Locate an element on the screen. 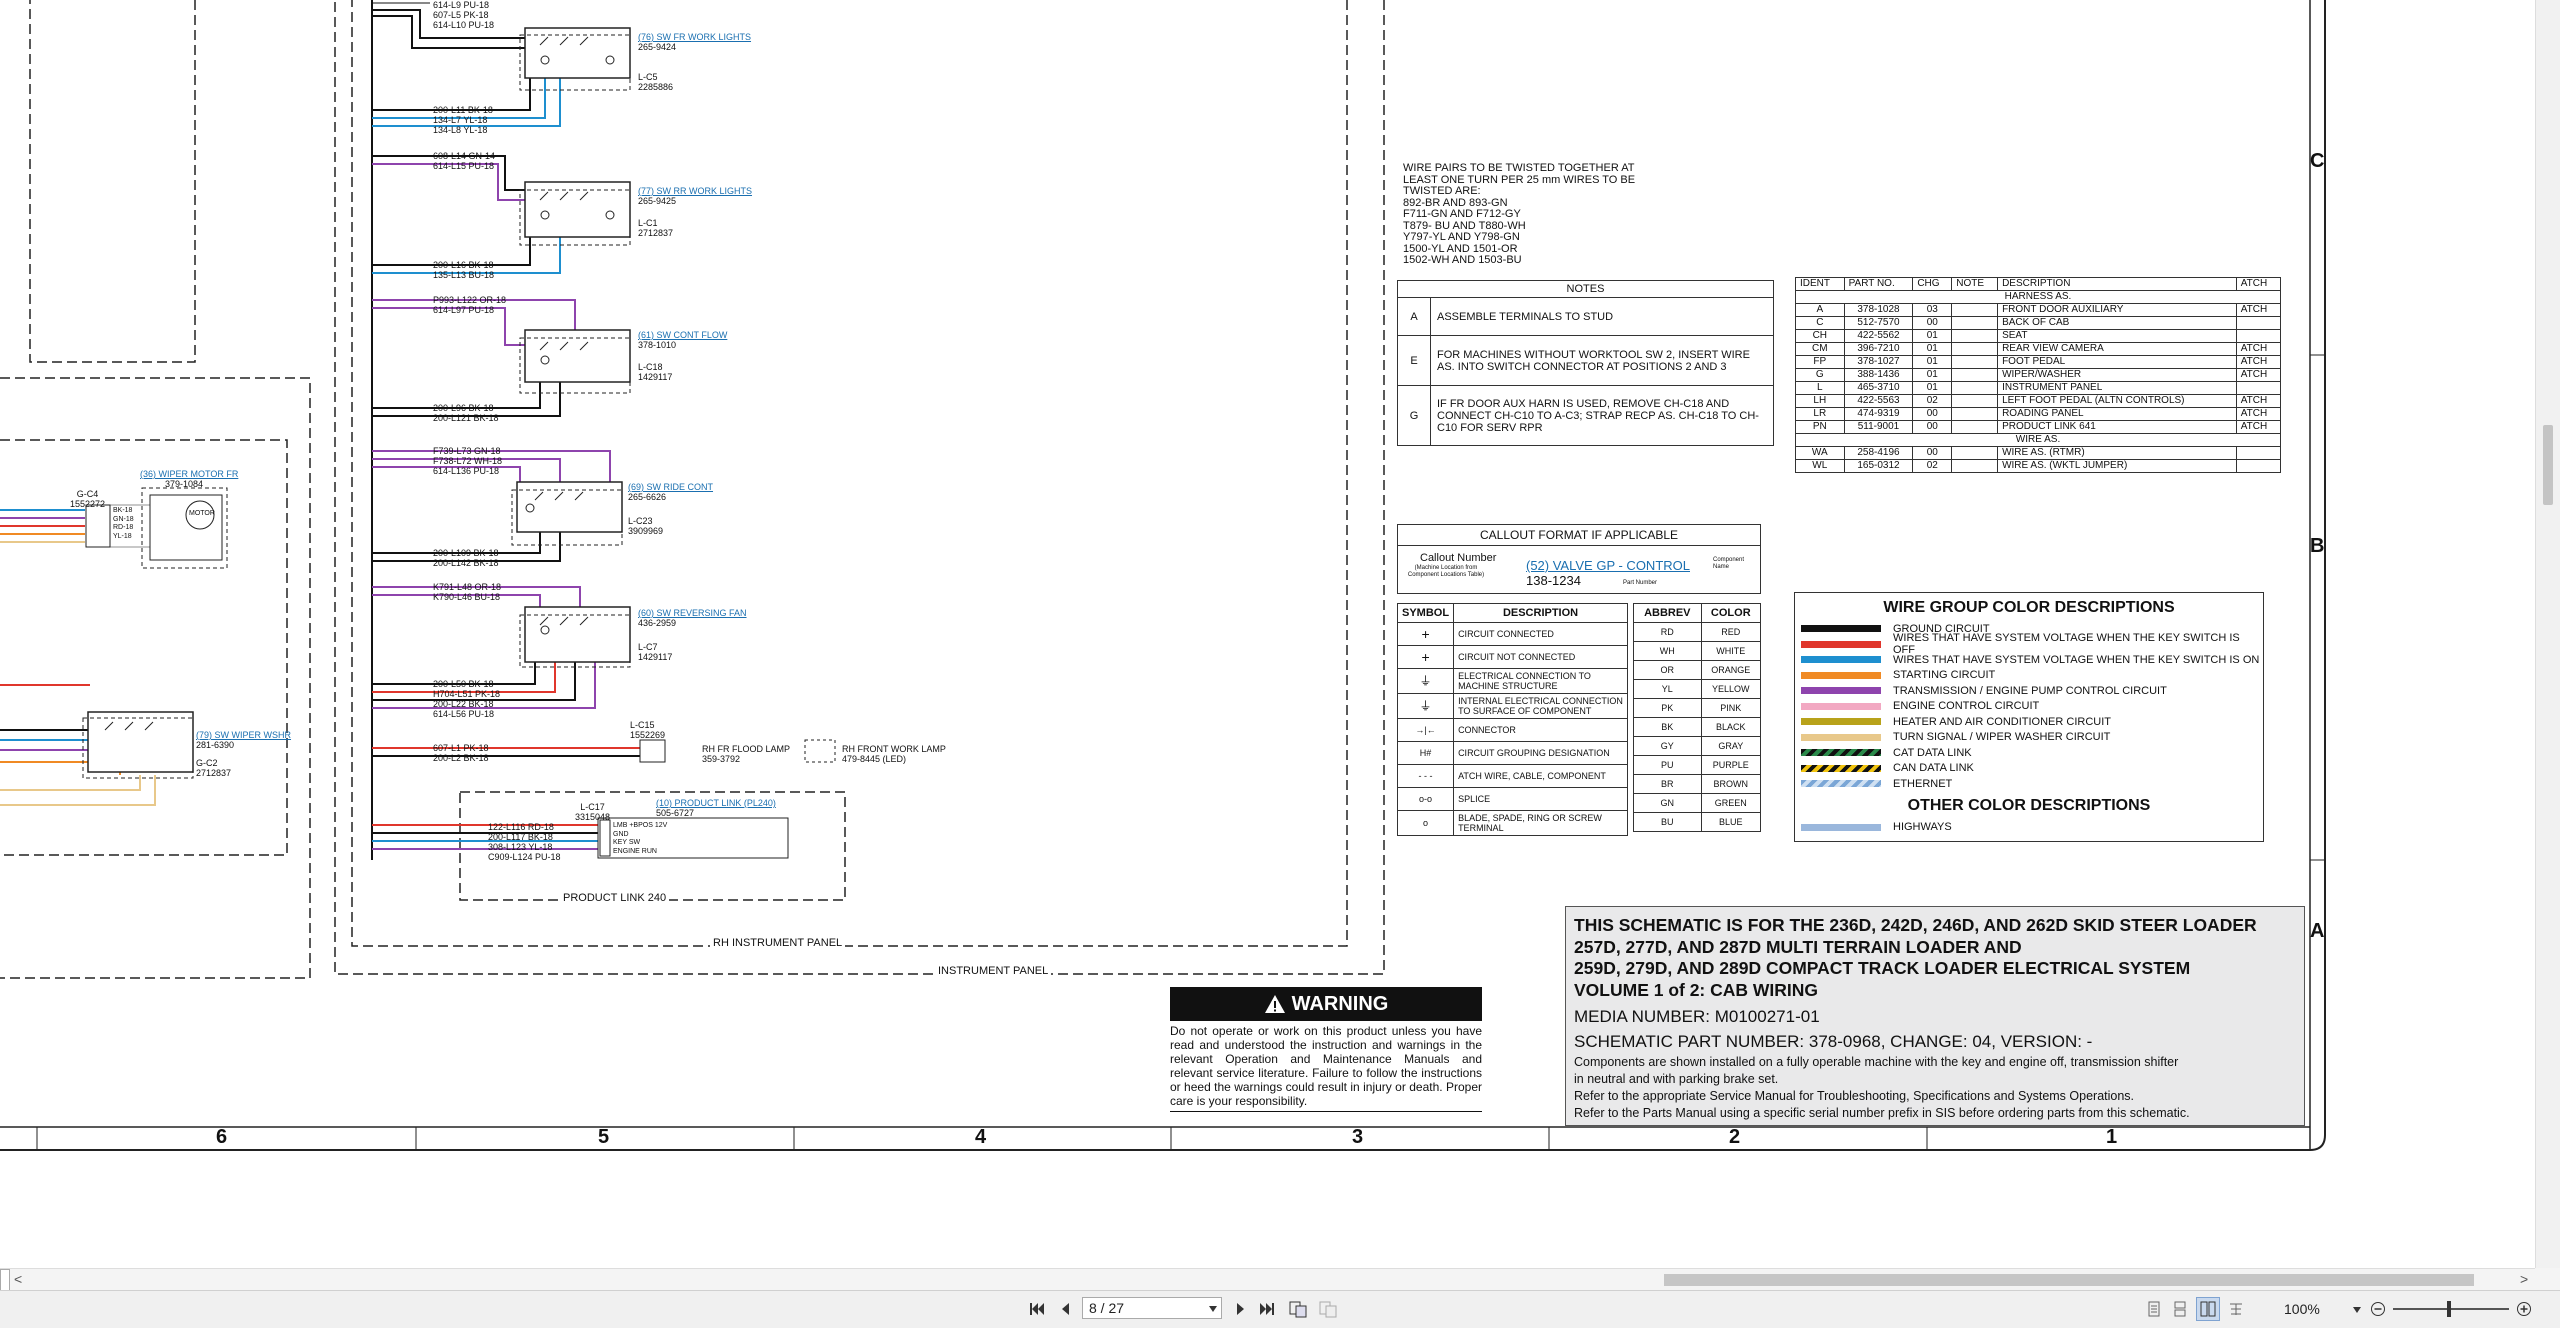  component-location-part: 2712837 is located at coordinates (214, 773).